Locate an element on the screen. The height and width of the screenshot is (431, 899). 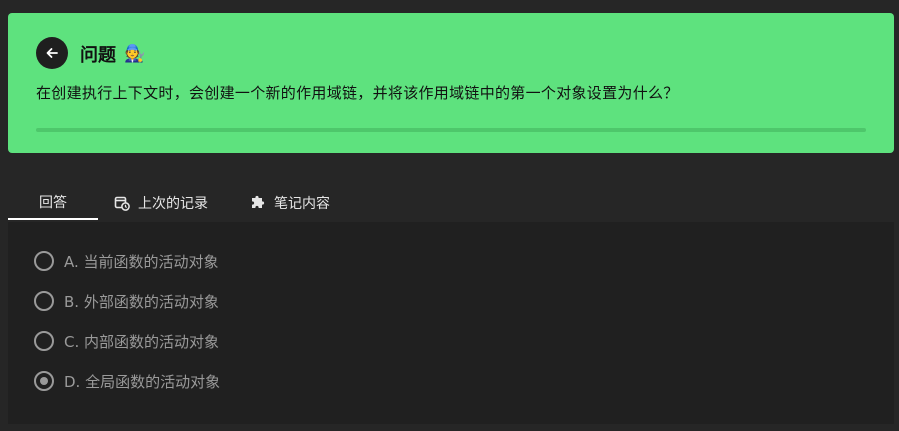
tab-bar: 回答 上次的记录 笔记内容 is located at coordinates (451, 203).